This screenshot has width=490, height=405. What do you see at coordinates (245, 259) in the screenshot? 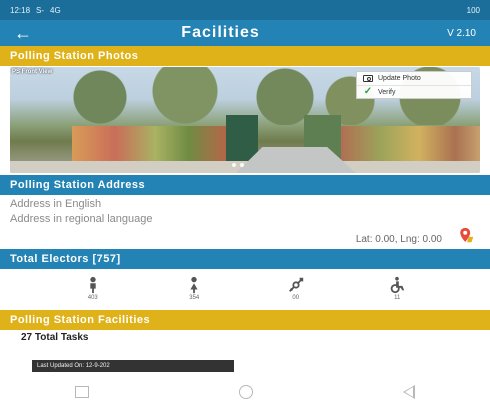
I see `electors-section-header: Total Electors [757]` at bounding box center [245, 259].